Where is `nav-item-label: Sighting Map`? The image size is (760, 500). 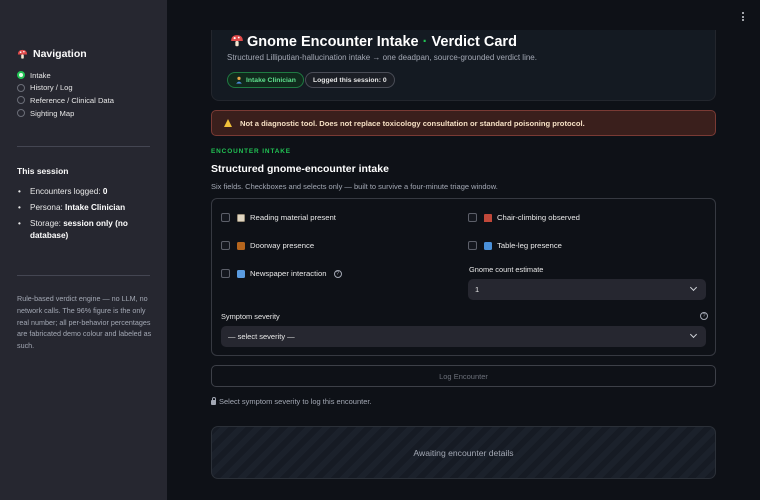
nav-item-label: Sighting Map is located at coordinates (52, 113).